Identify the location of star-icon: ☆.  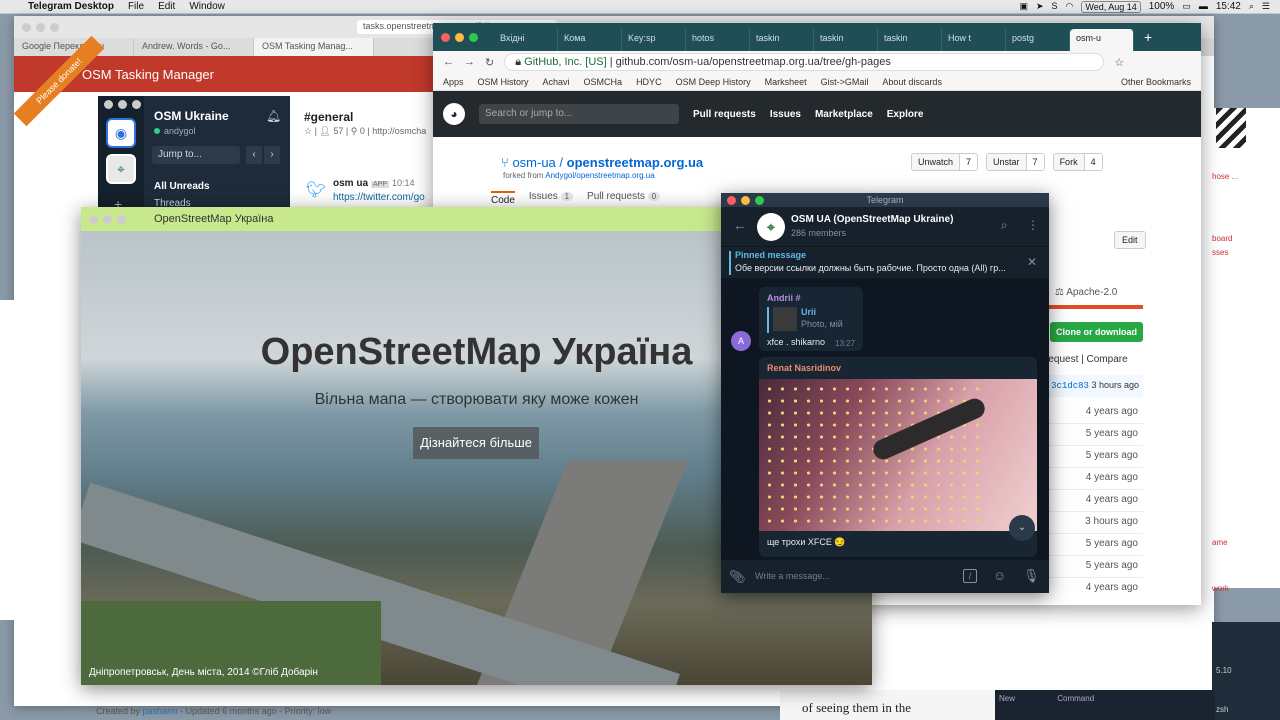
(308, 131).